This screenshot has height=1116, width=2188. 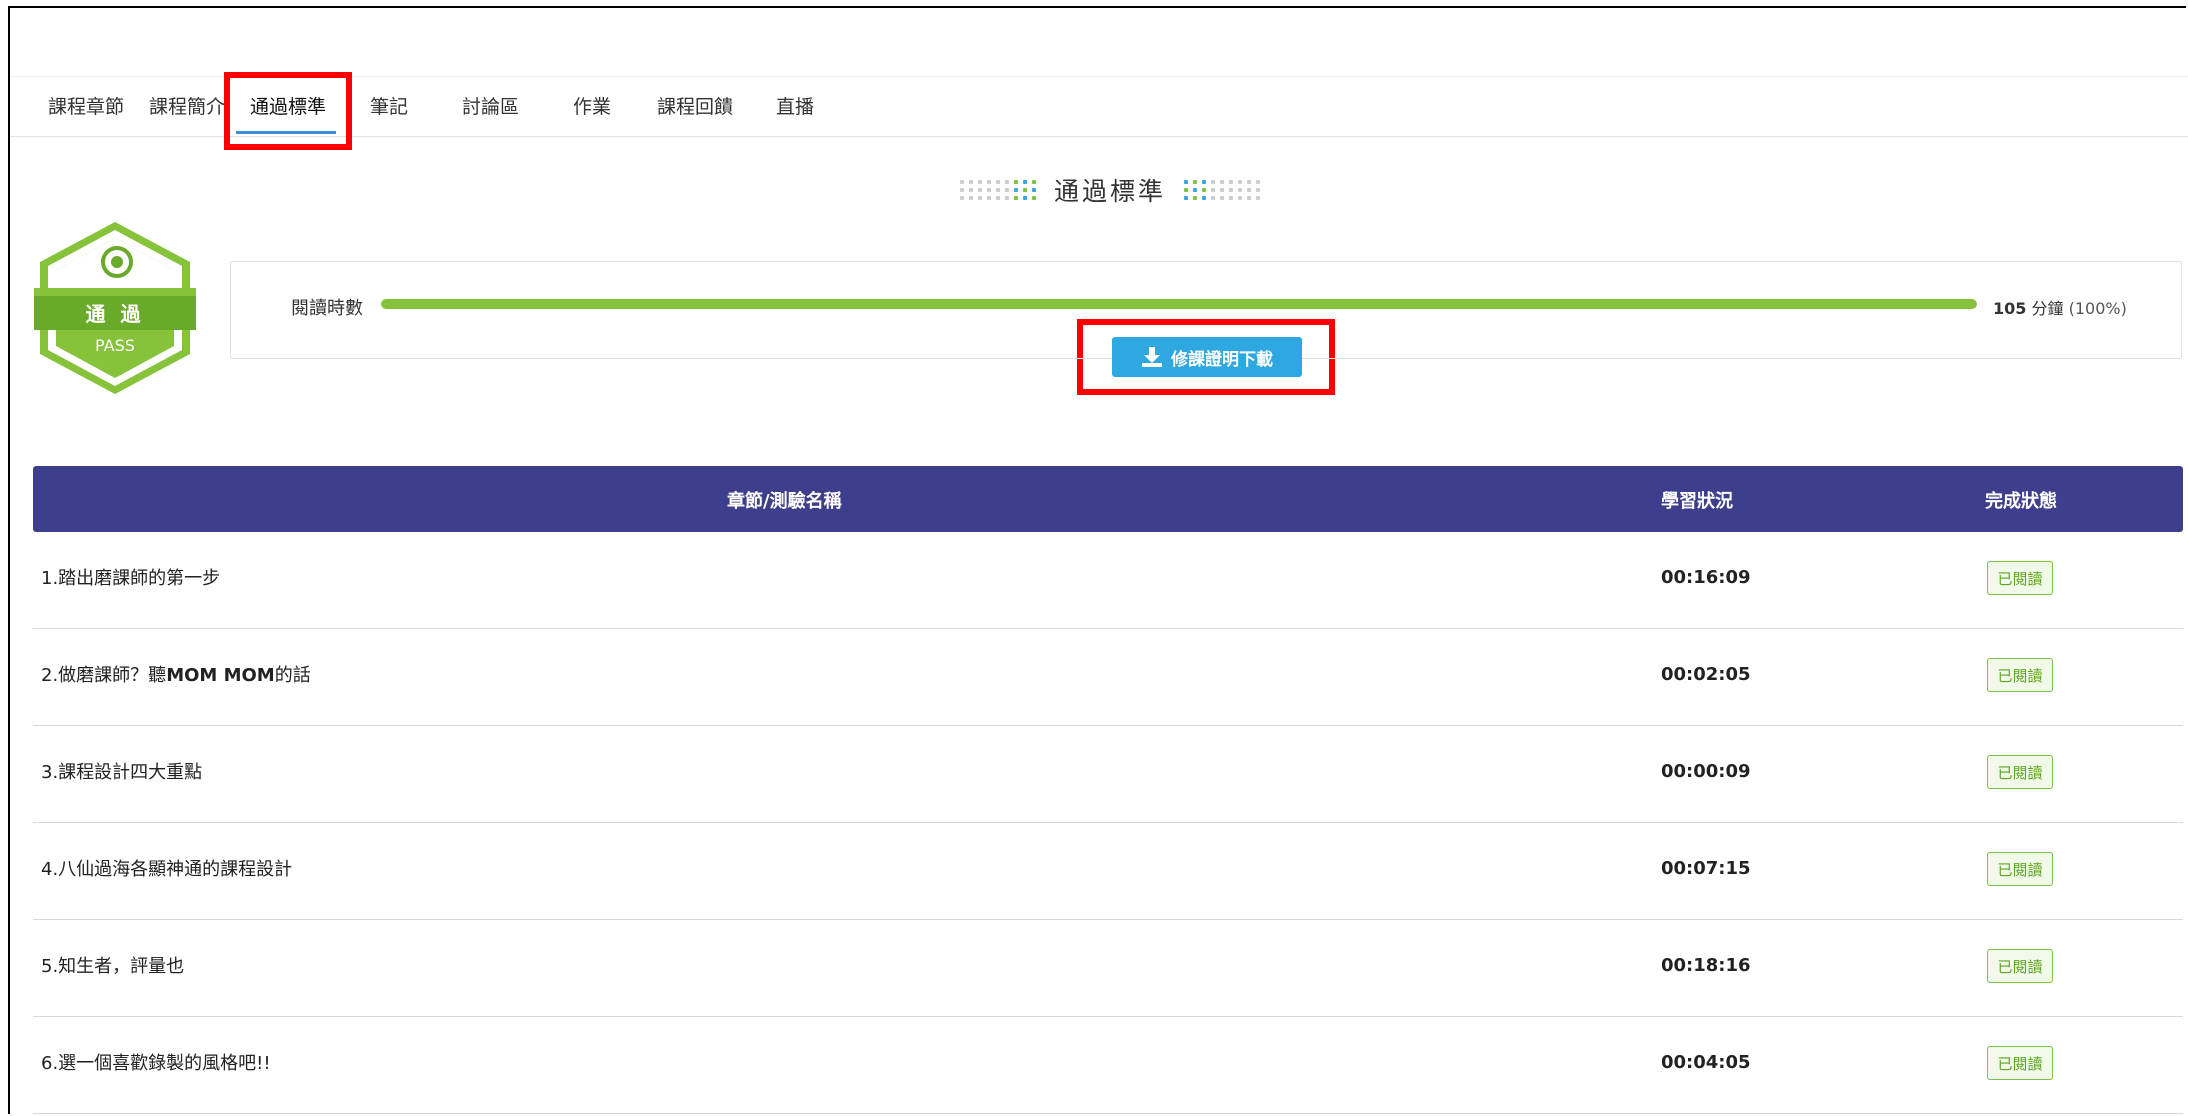 I want to click on chapter-name-text: 3.課程設計四大重點, so click(x=122, y=772).